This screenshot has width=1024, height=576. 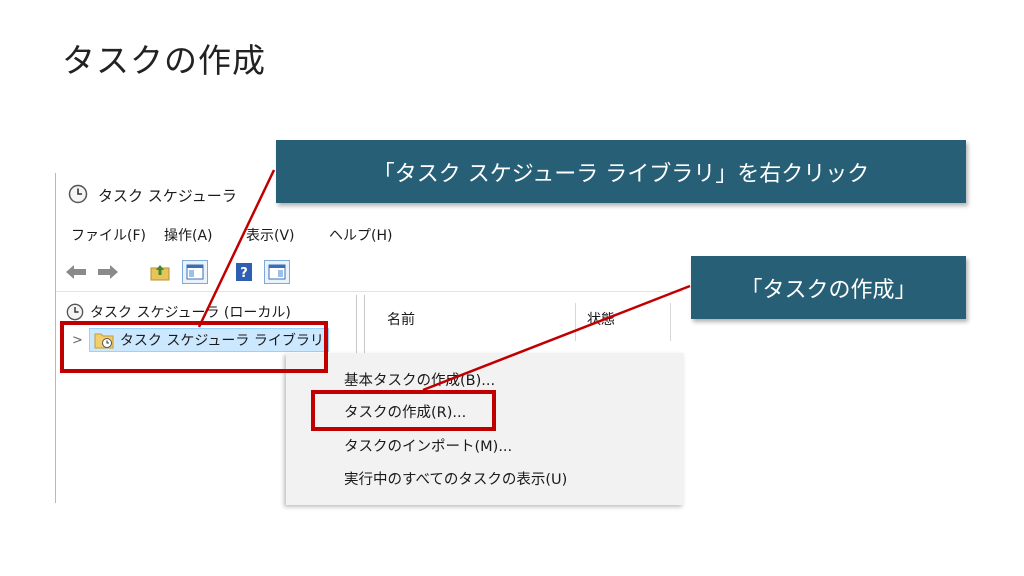 What do you see at coordinates (455, 478) in the screenshot?
I see `menu-item-show-running-tasks: 実行中のすべてのタスクの表示(U)` at bounding box center [455, 478].